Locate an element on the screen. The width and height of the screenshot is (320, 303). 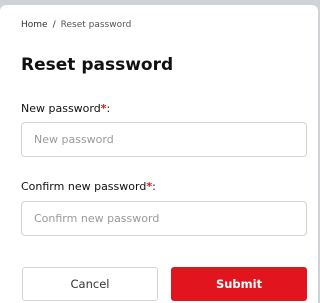
breadcrumb: Home / Reset password is located at coordinates (76, 25).